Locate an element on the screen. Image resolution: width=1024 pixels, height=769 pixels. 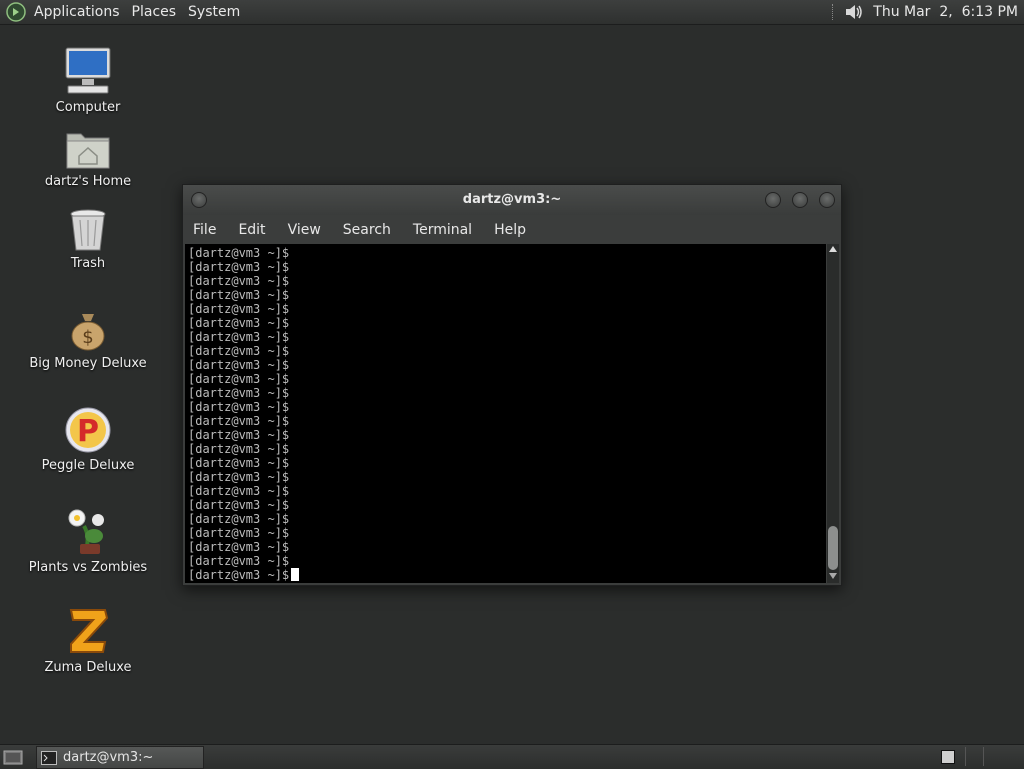
taskbar-terminal-button: dartz@vm3:~ is located at coordinates (120, 757).